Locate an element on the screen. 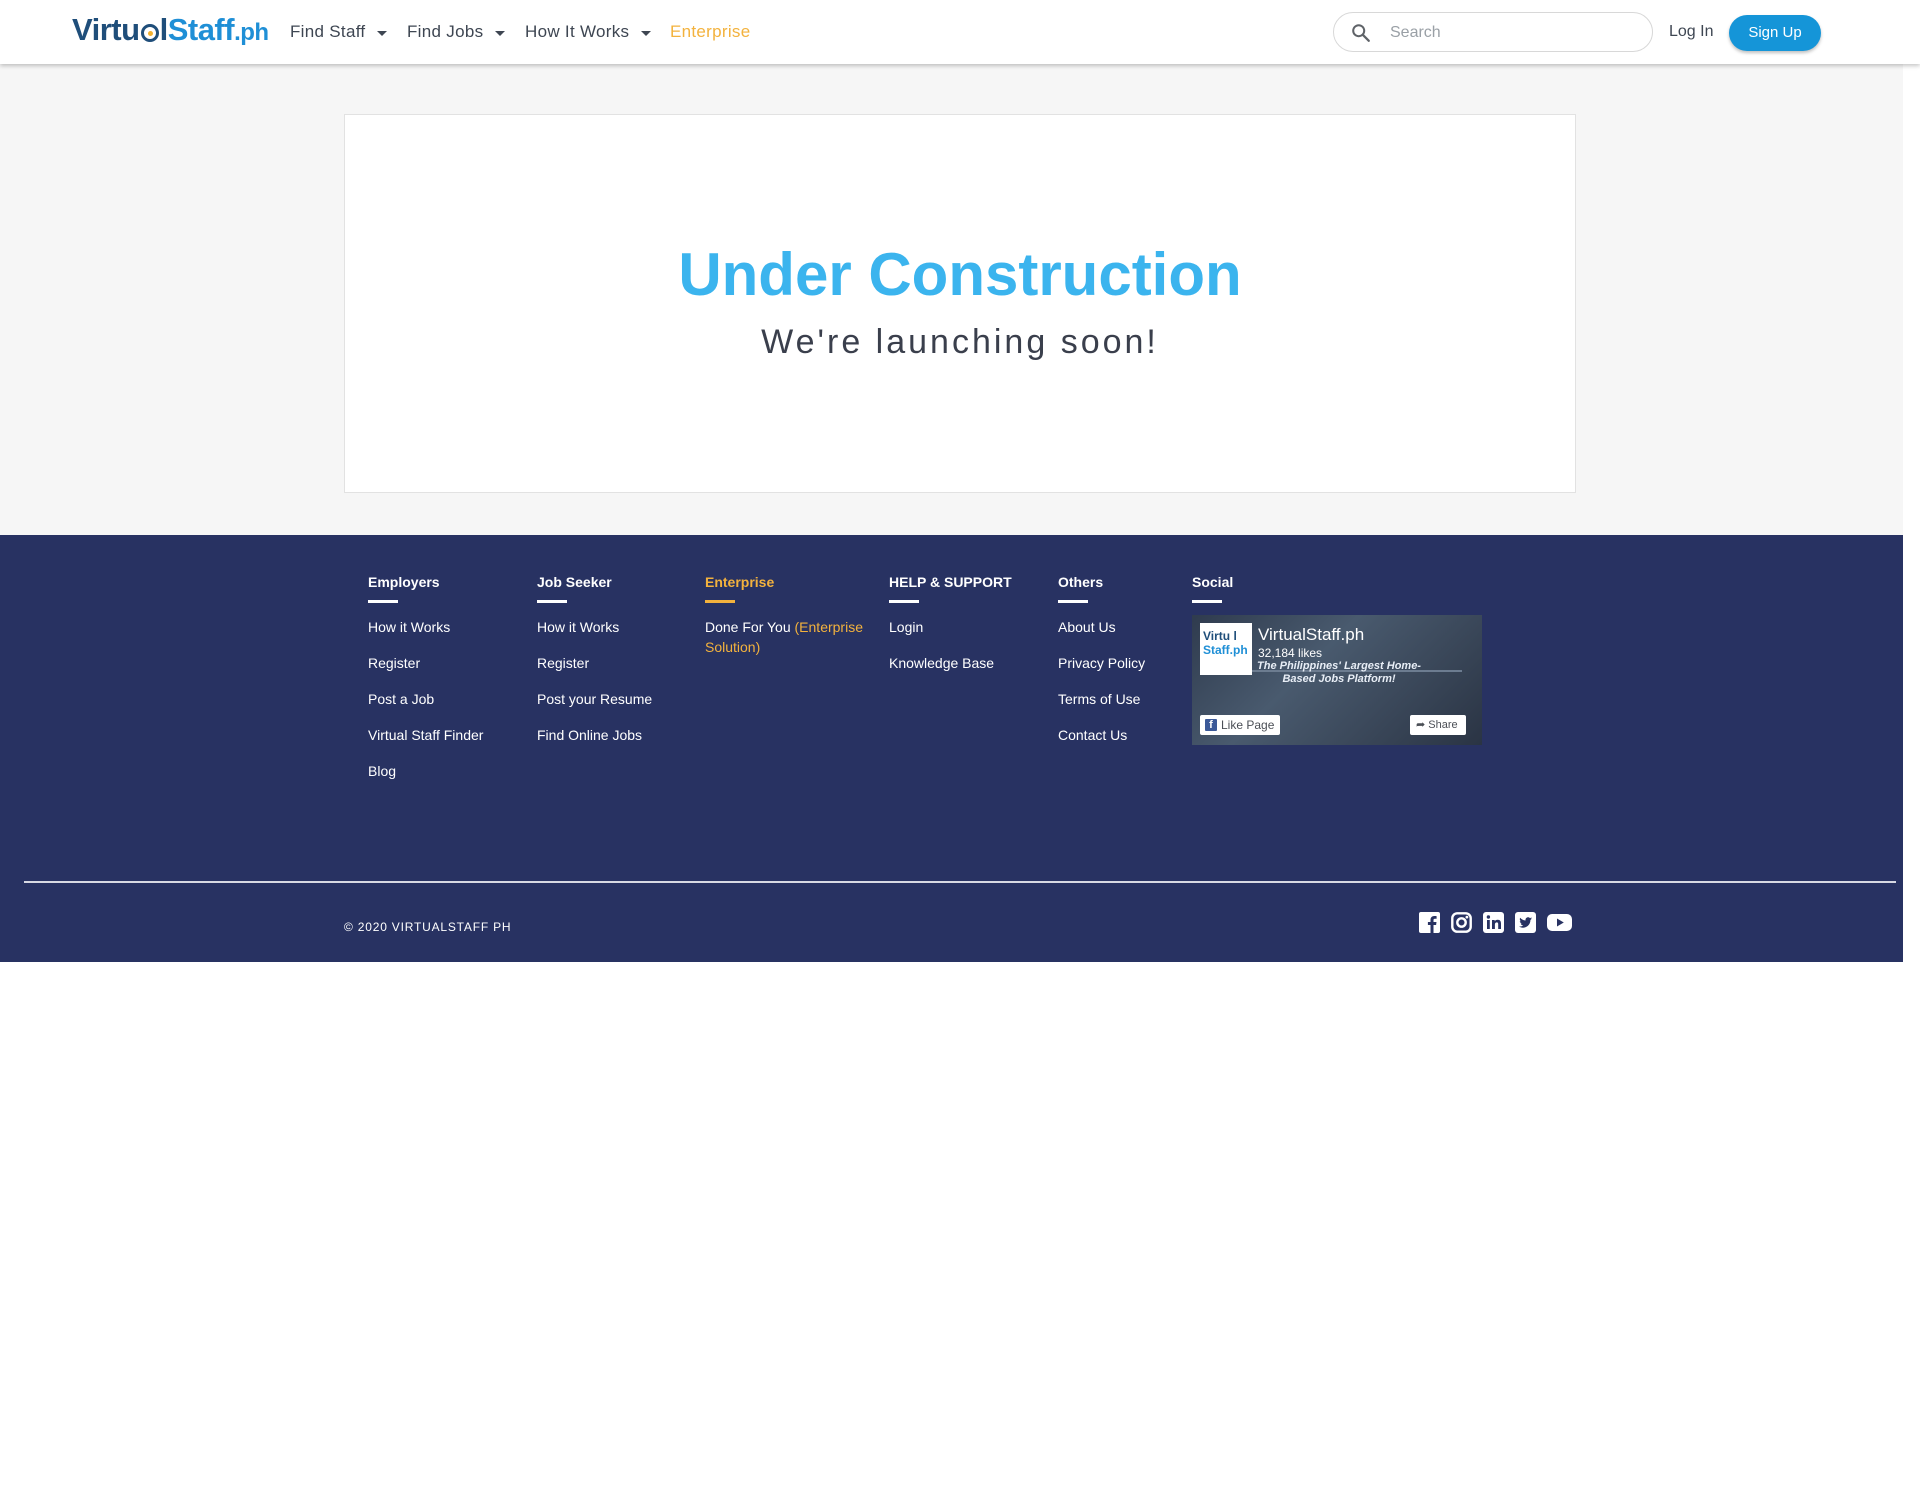  login-link: Log In is located at coordinates (1691, 32).